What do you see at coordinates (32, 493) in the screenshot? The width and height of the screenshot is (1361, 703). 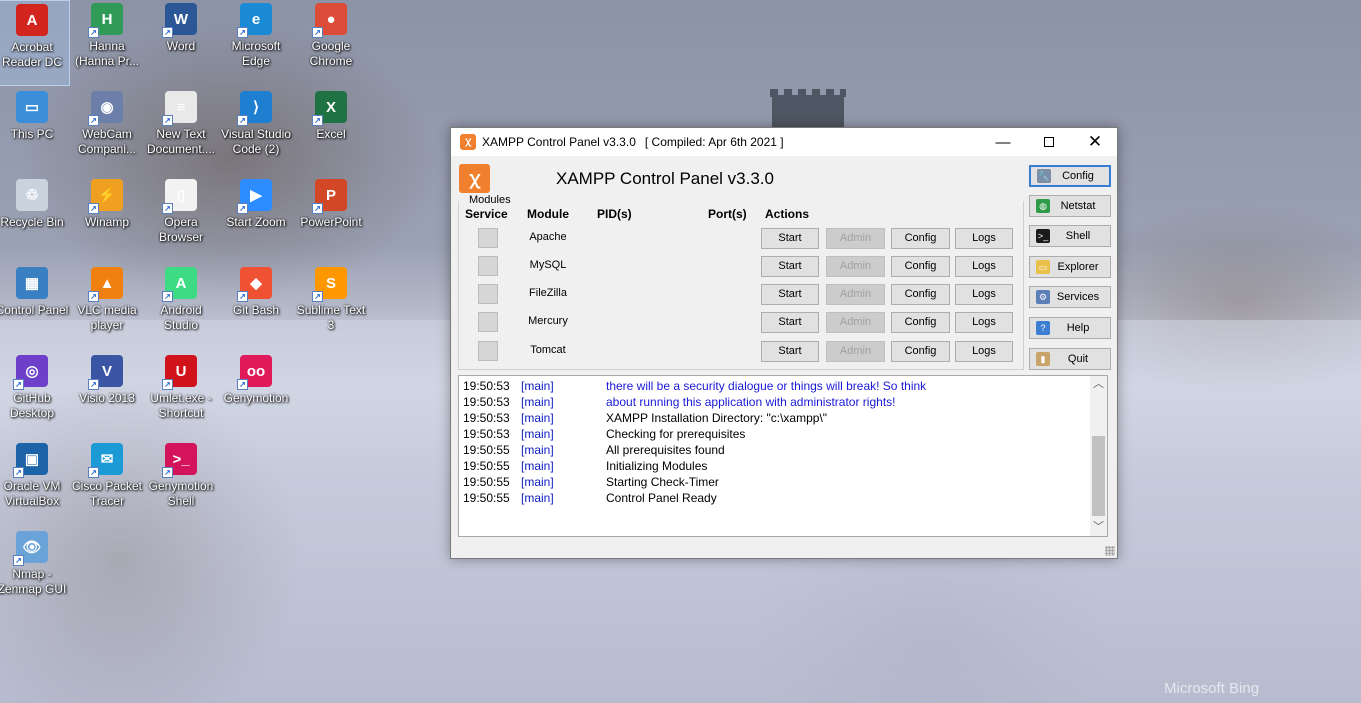 I see `desktop-icon-label: Oracle VM VirtualBox` at bounding box center [32, 493].